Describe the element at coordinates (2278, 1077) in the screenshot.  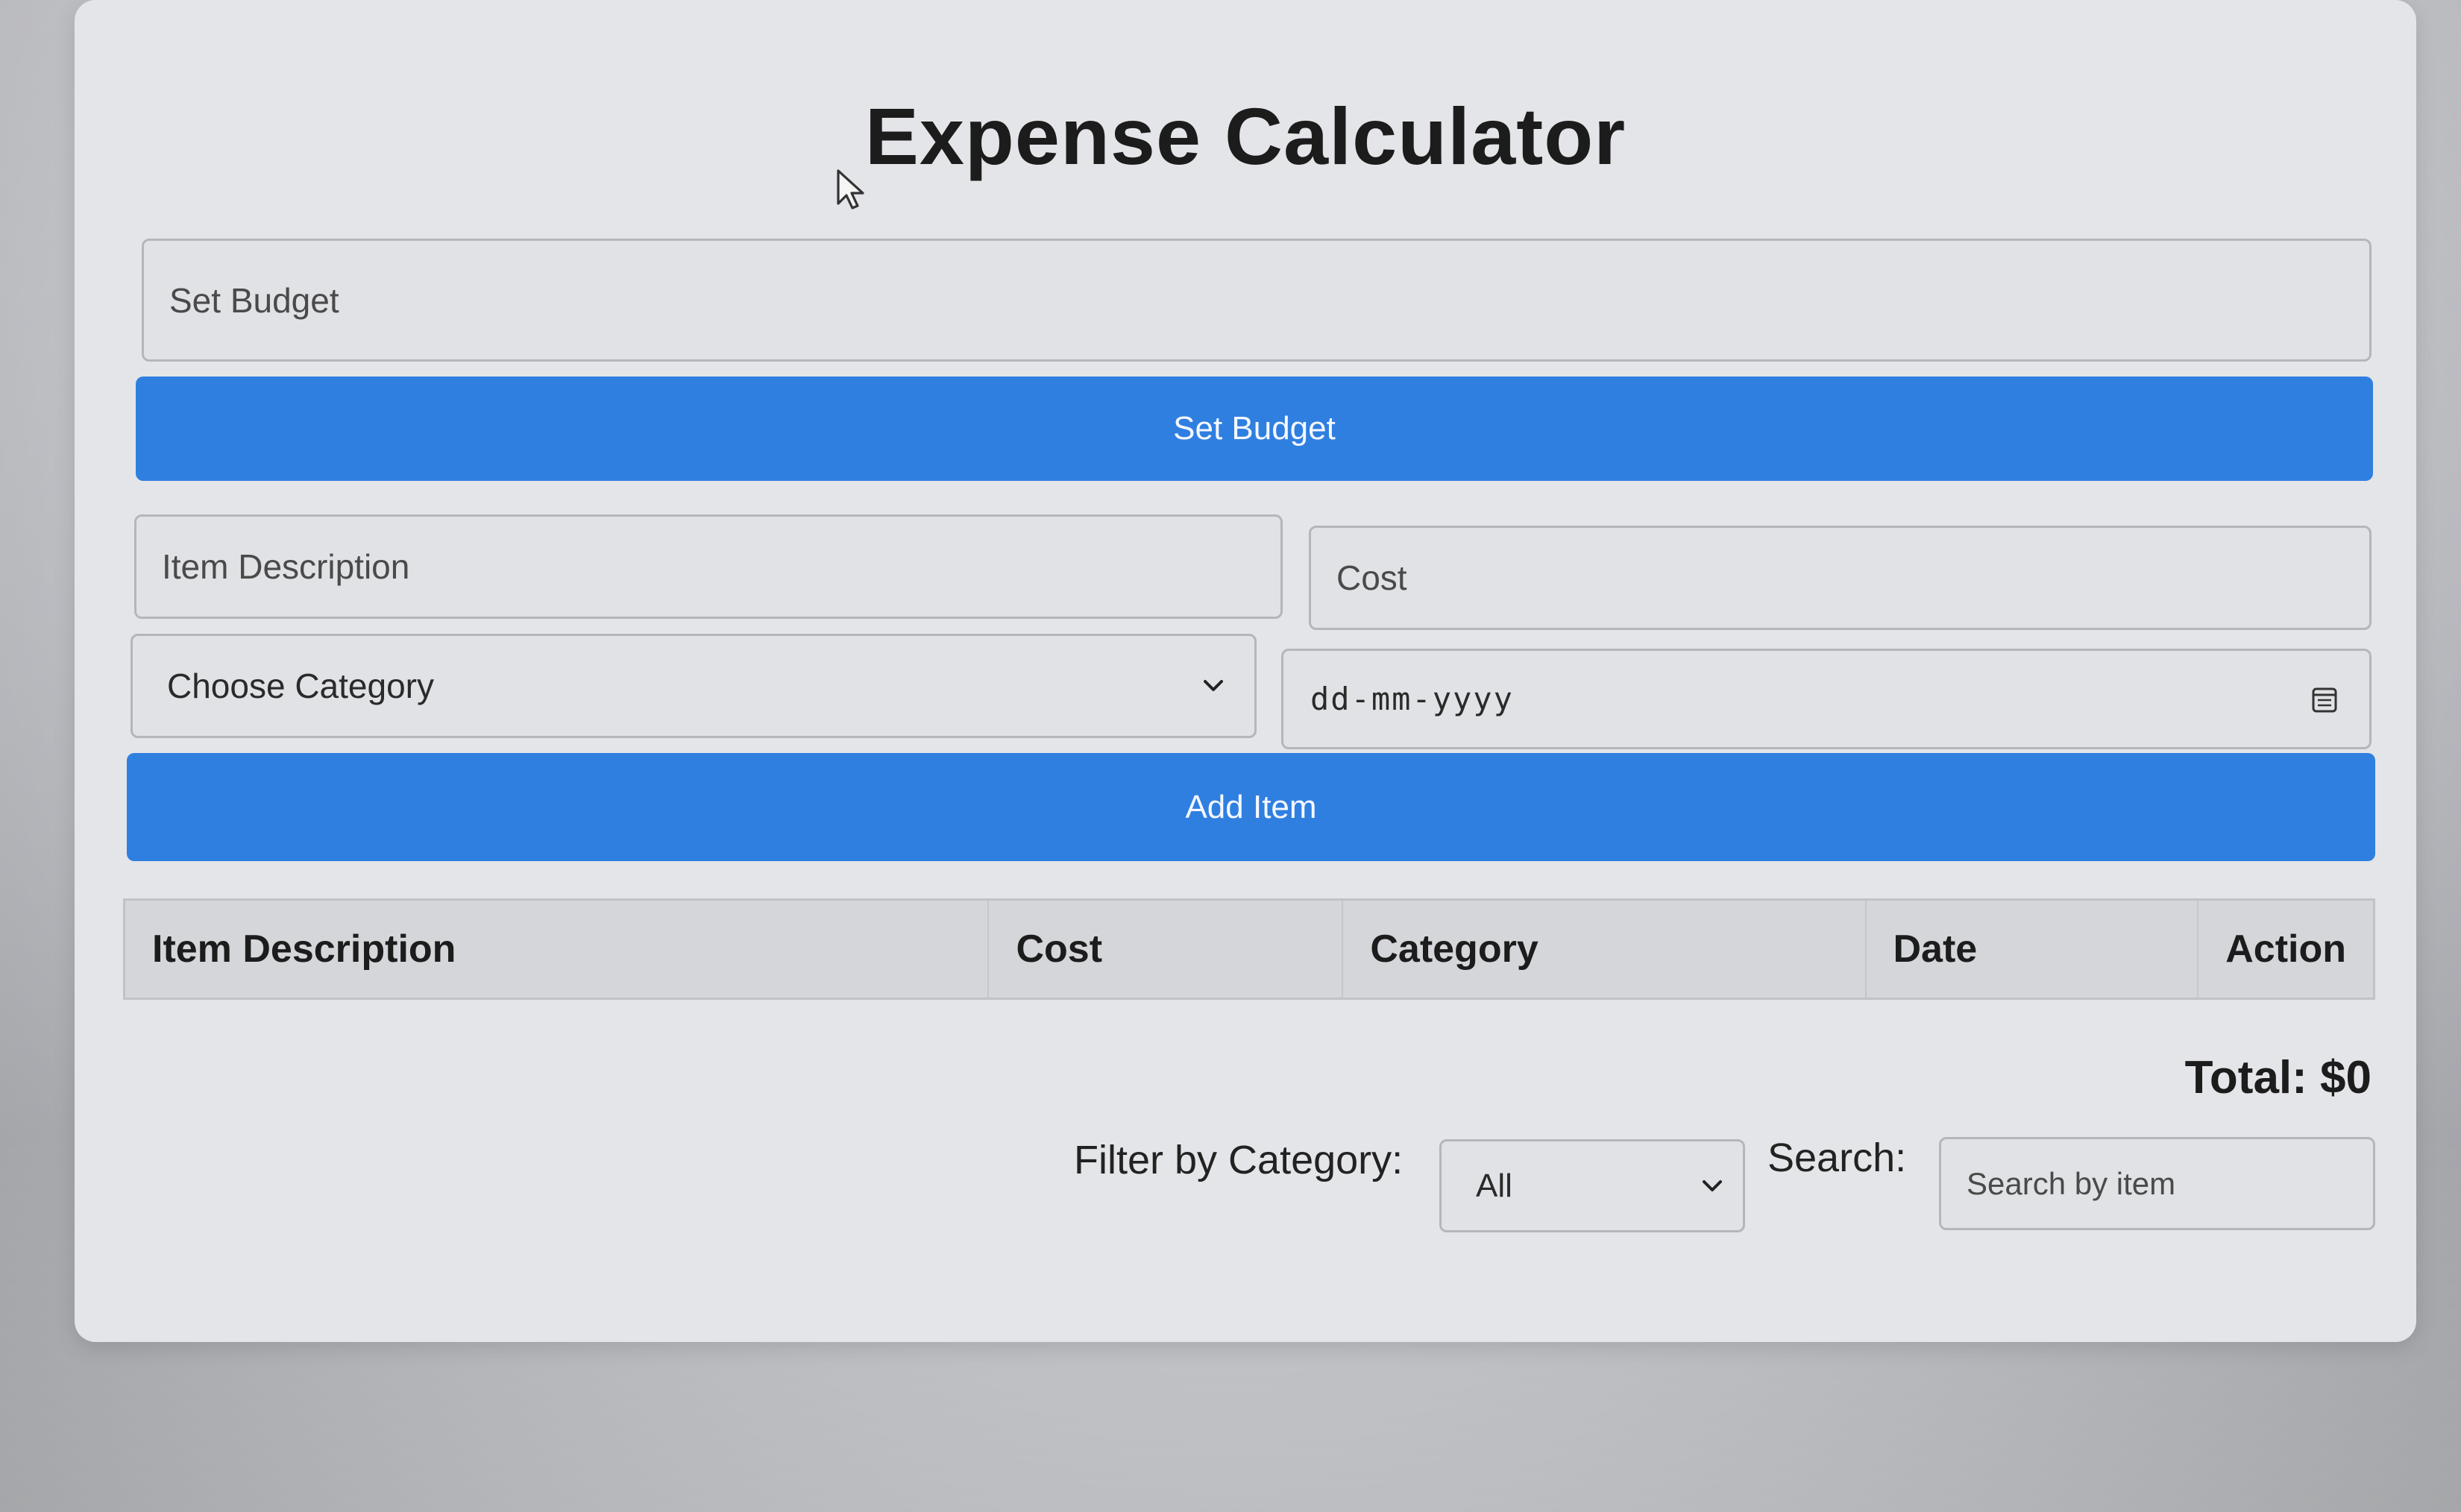
I see `total-amount: Total: $0` at that location.